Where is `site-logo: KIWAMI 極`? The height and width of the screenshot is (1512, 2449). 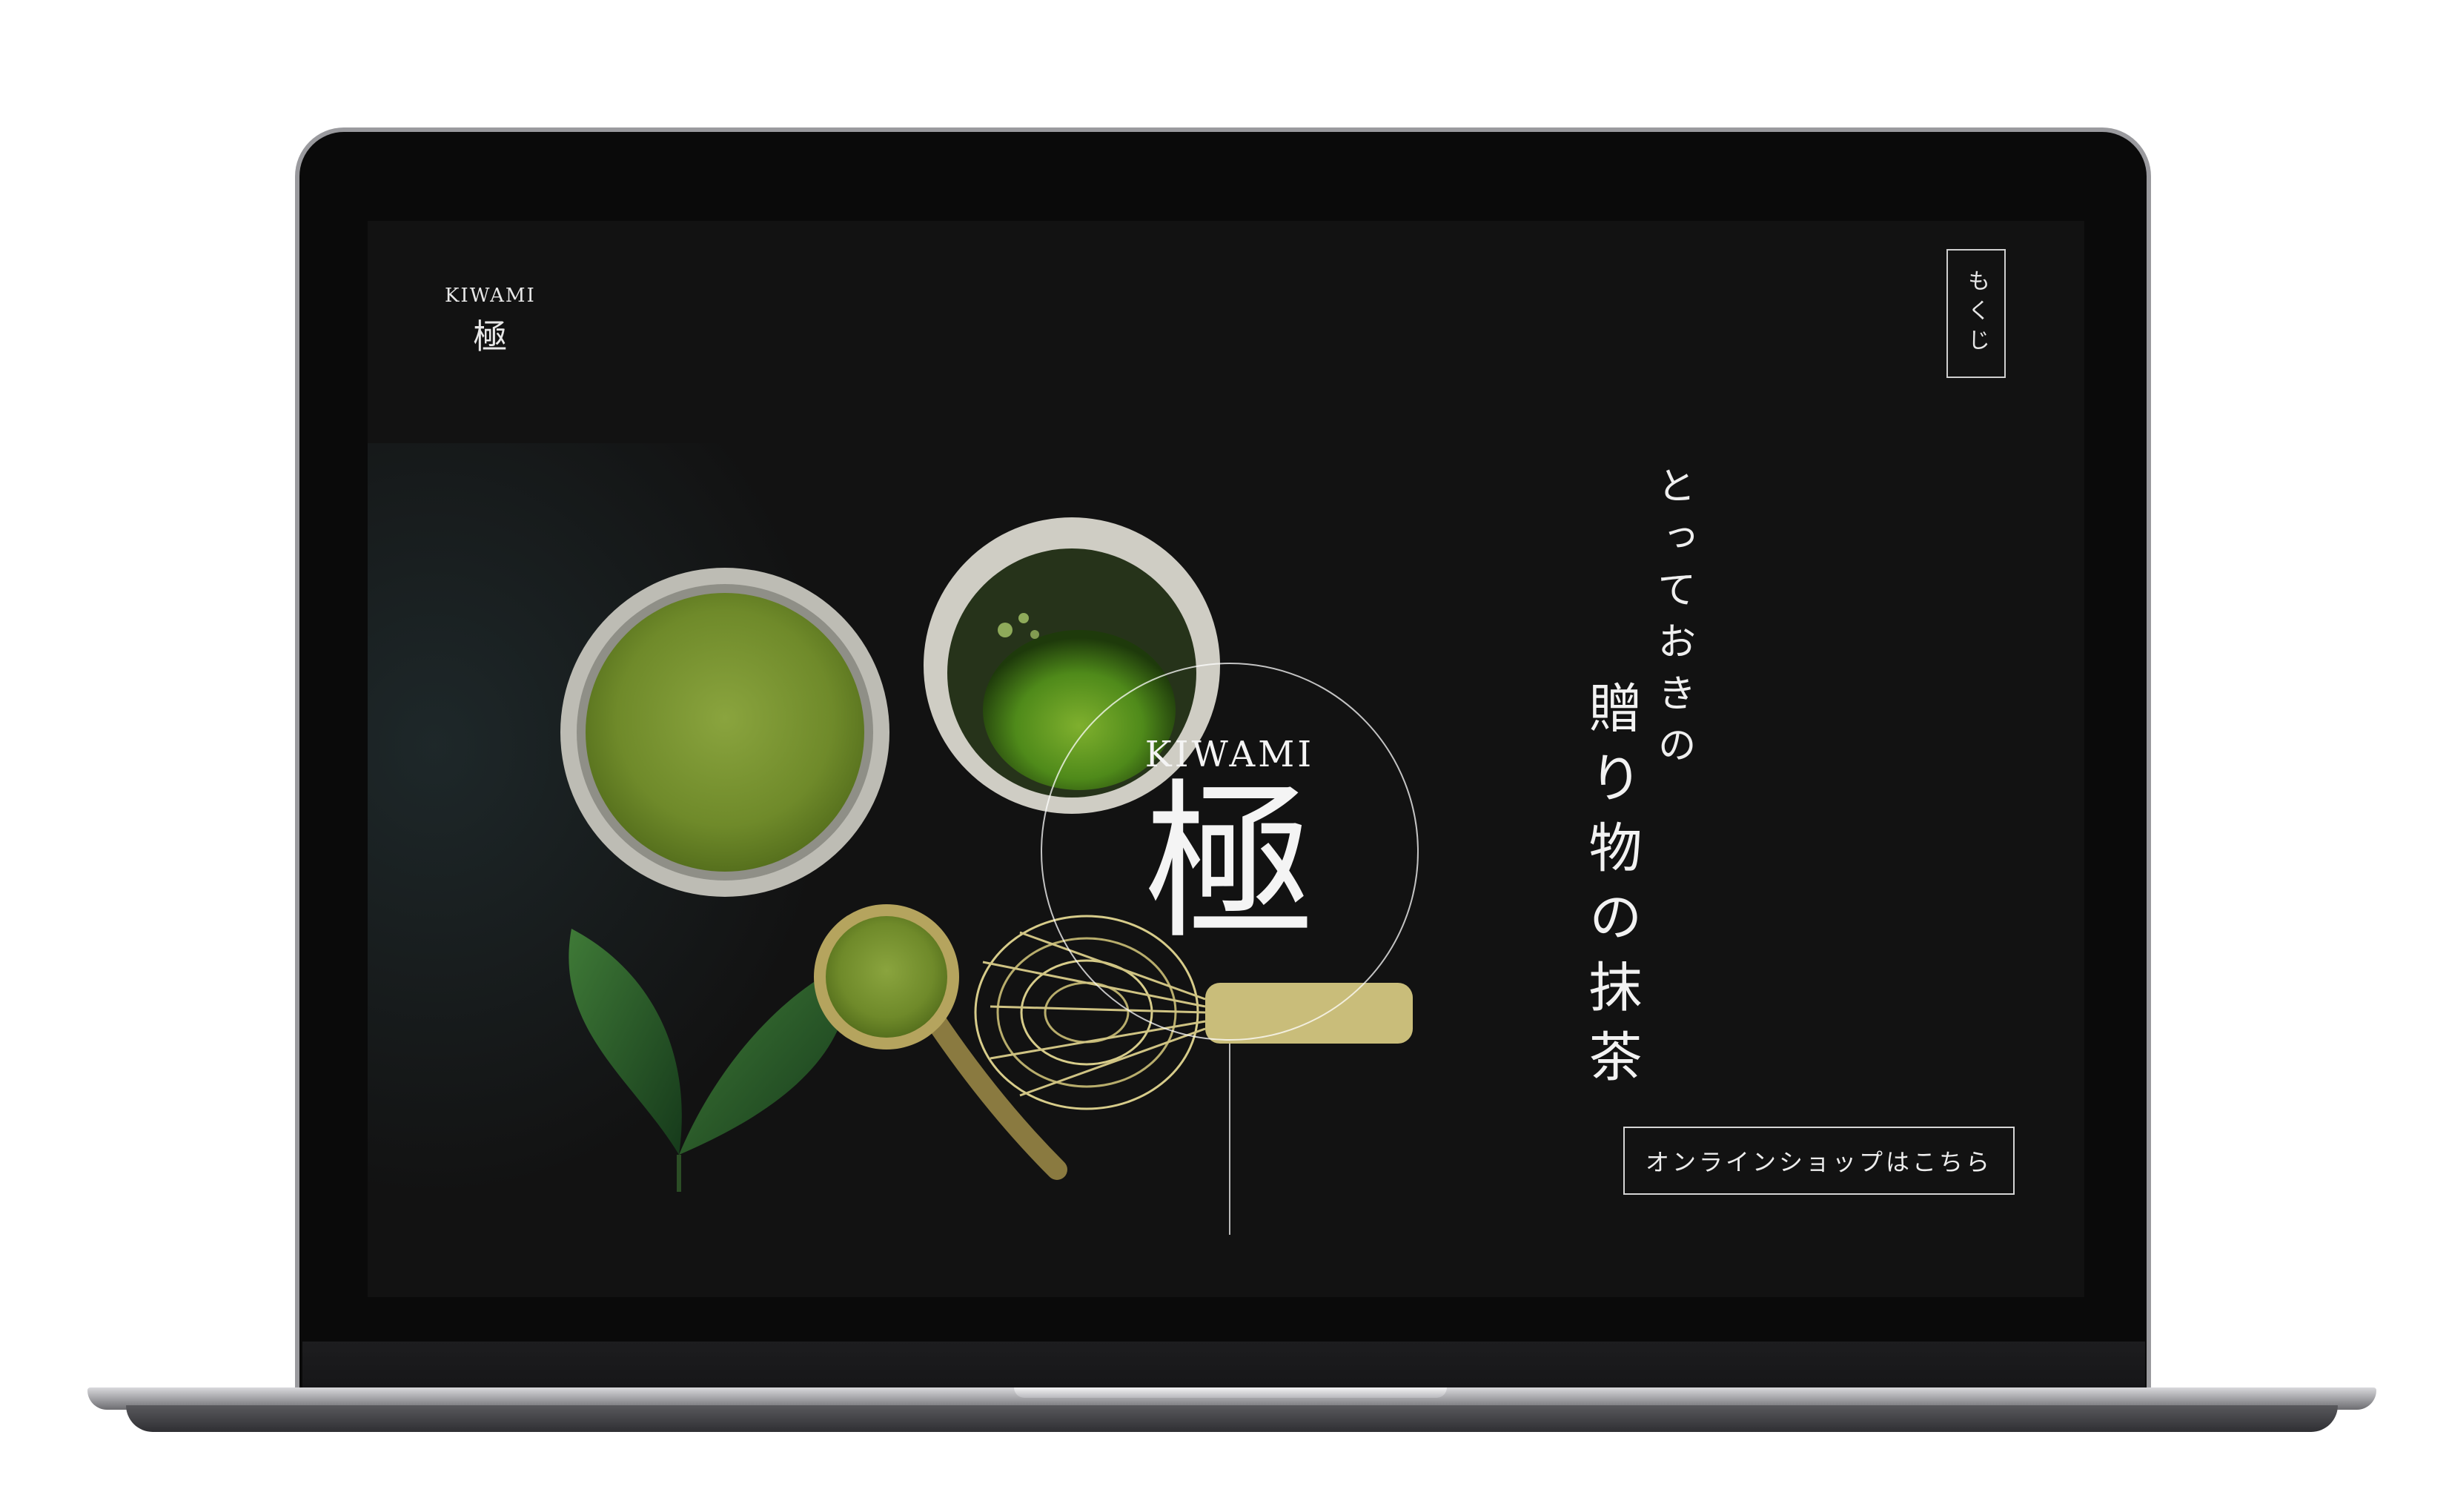 site-logo: KIWAMI 極 is located at coordinates (490, 322).